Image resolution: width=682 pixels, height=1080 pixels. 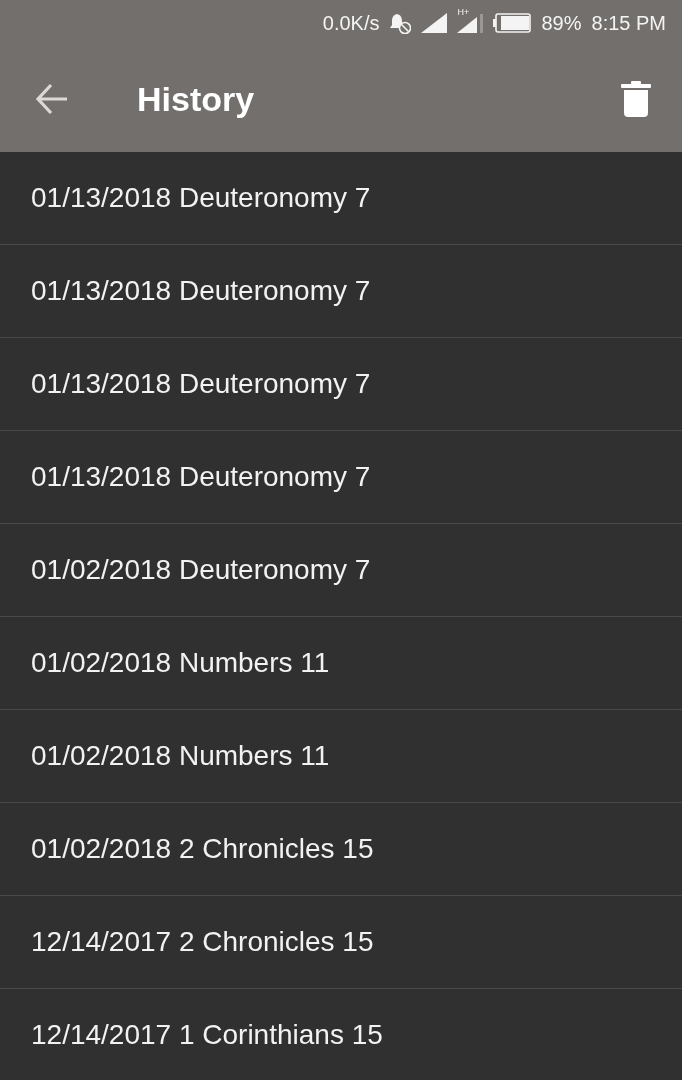 I want to click on clock-time: 8:15 PM, so click(x=628, y=22).